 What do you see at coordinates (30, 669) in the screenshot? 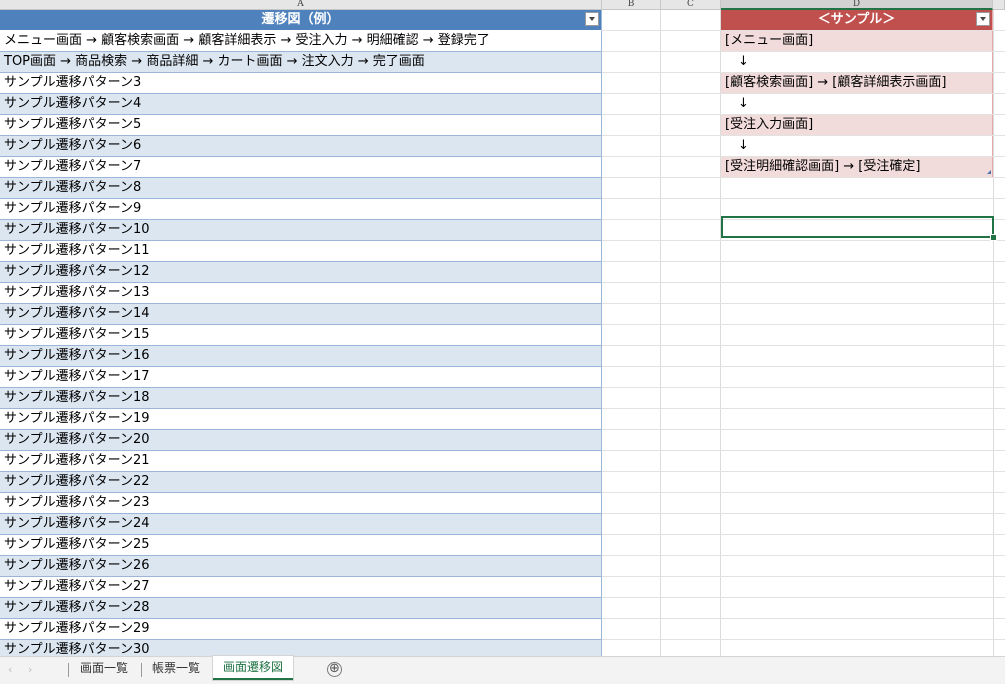
I see `scroll-right-icon: ›` at bounding box center [30, 669].